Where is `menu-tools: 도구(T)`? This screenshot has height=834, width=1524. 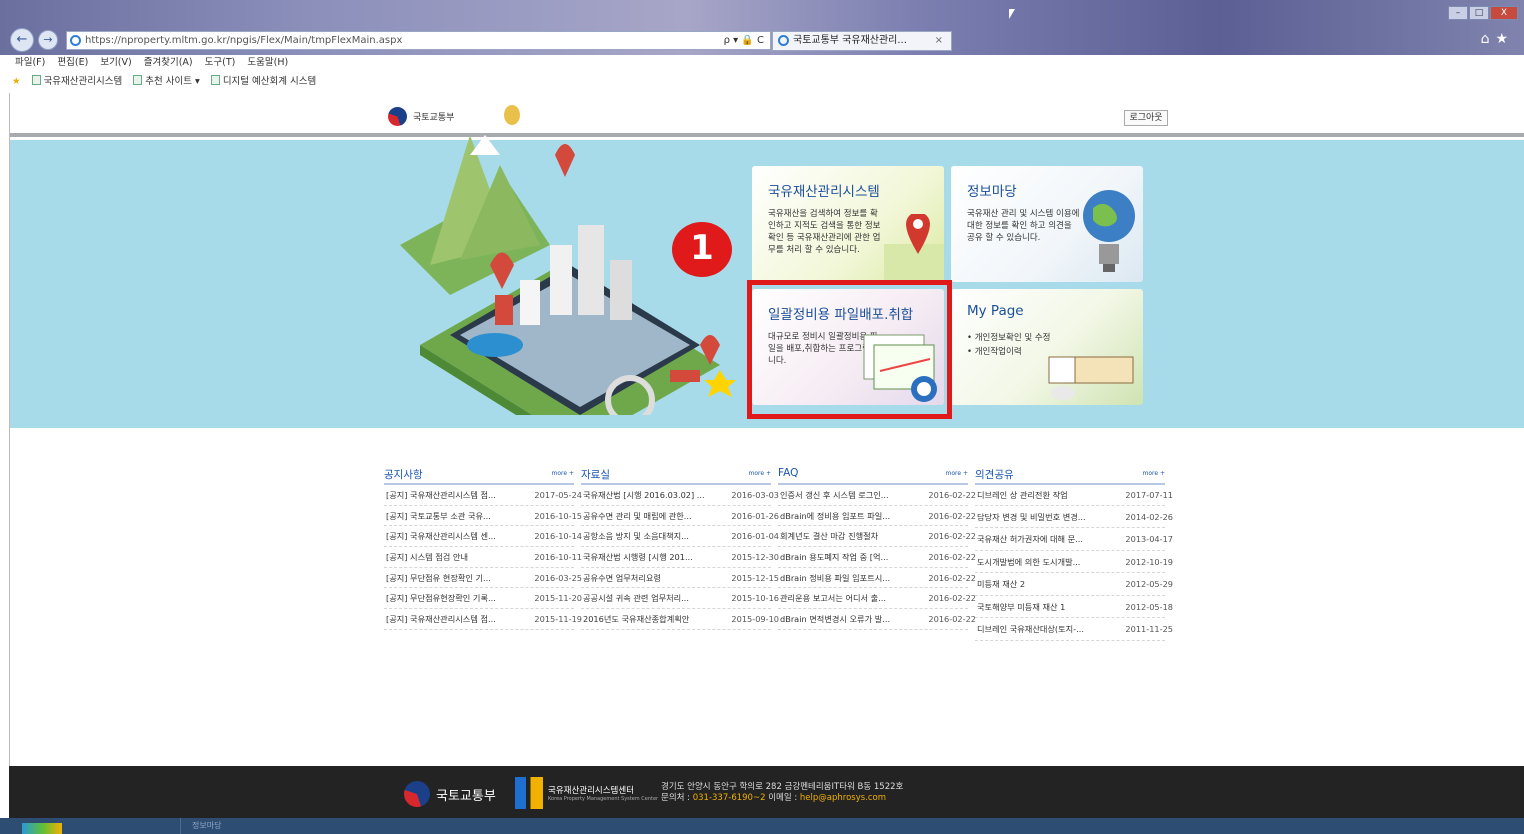
menu-tools: 도구(T) is located at coordinates (220, 62).